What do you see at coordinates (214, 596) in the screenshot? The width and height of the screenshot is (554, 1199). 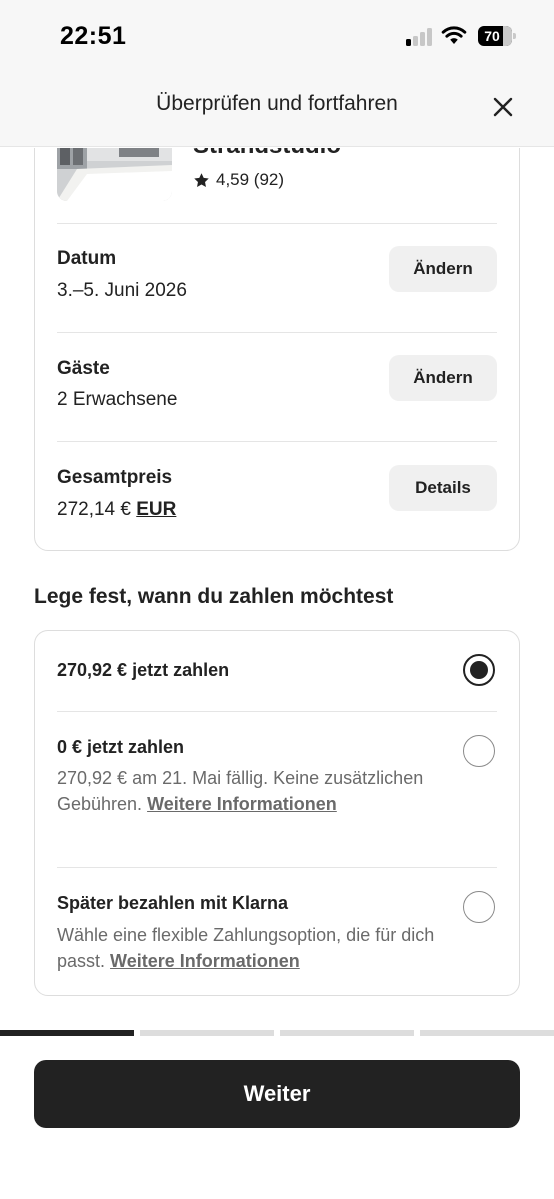 I see `payment-section-title: Lege fest, wann du zahlen möchtest` at bounding box center [214, 596].